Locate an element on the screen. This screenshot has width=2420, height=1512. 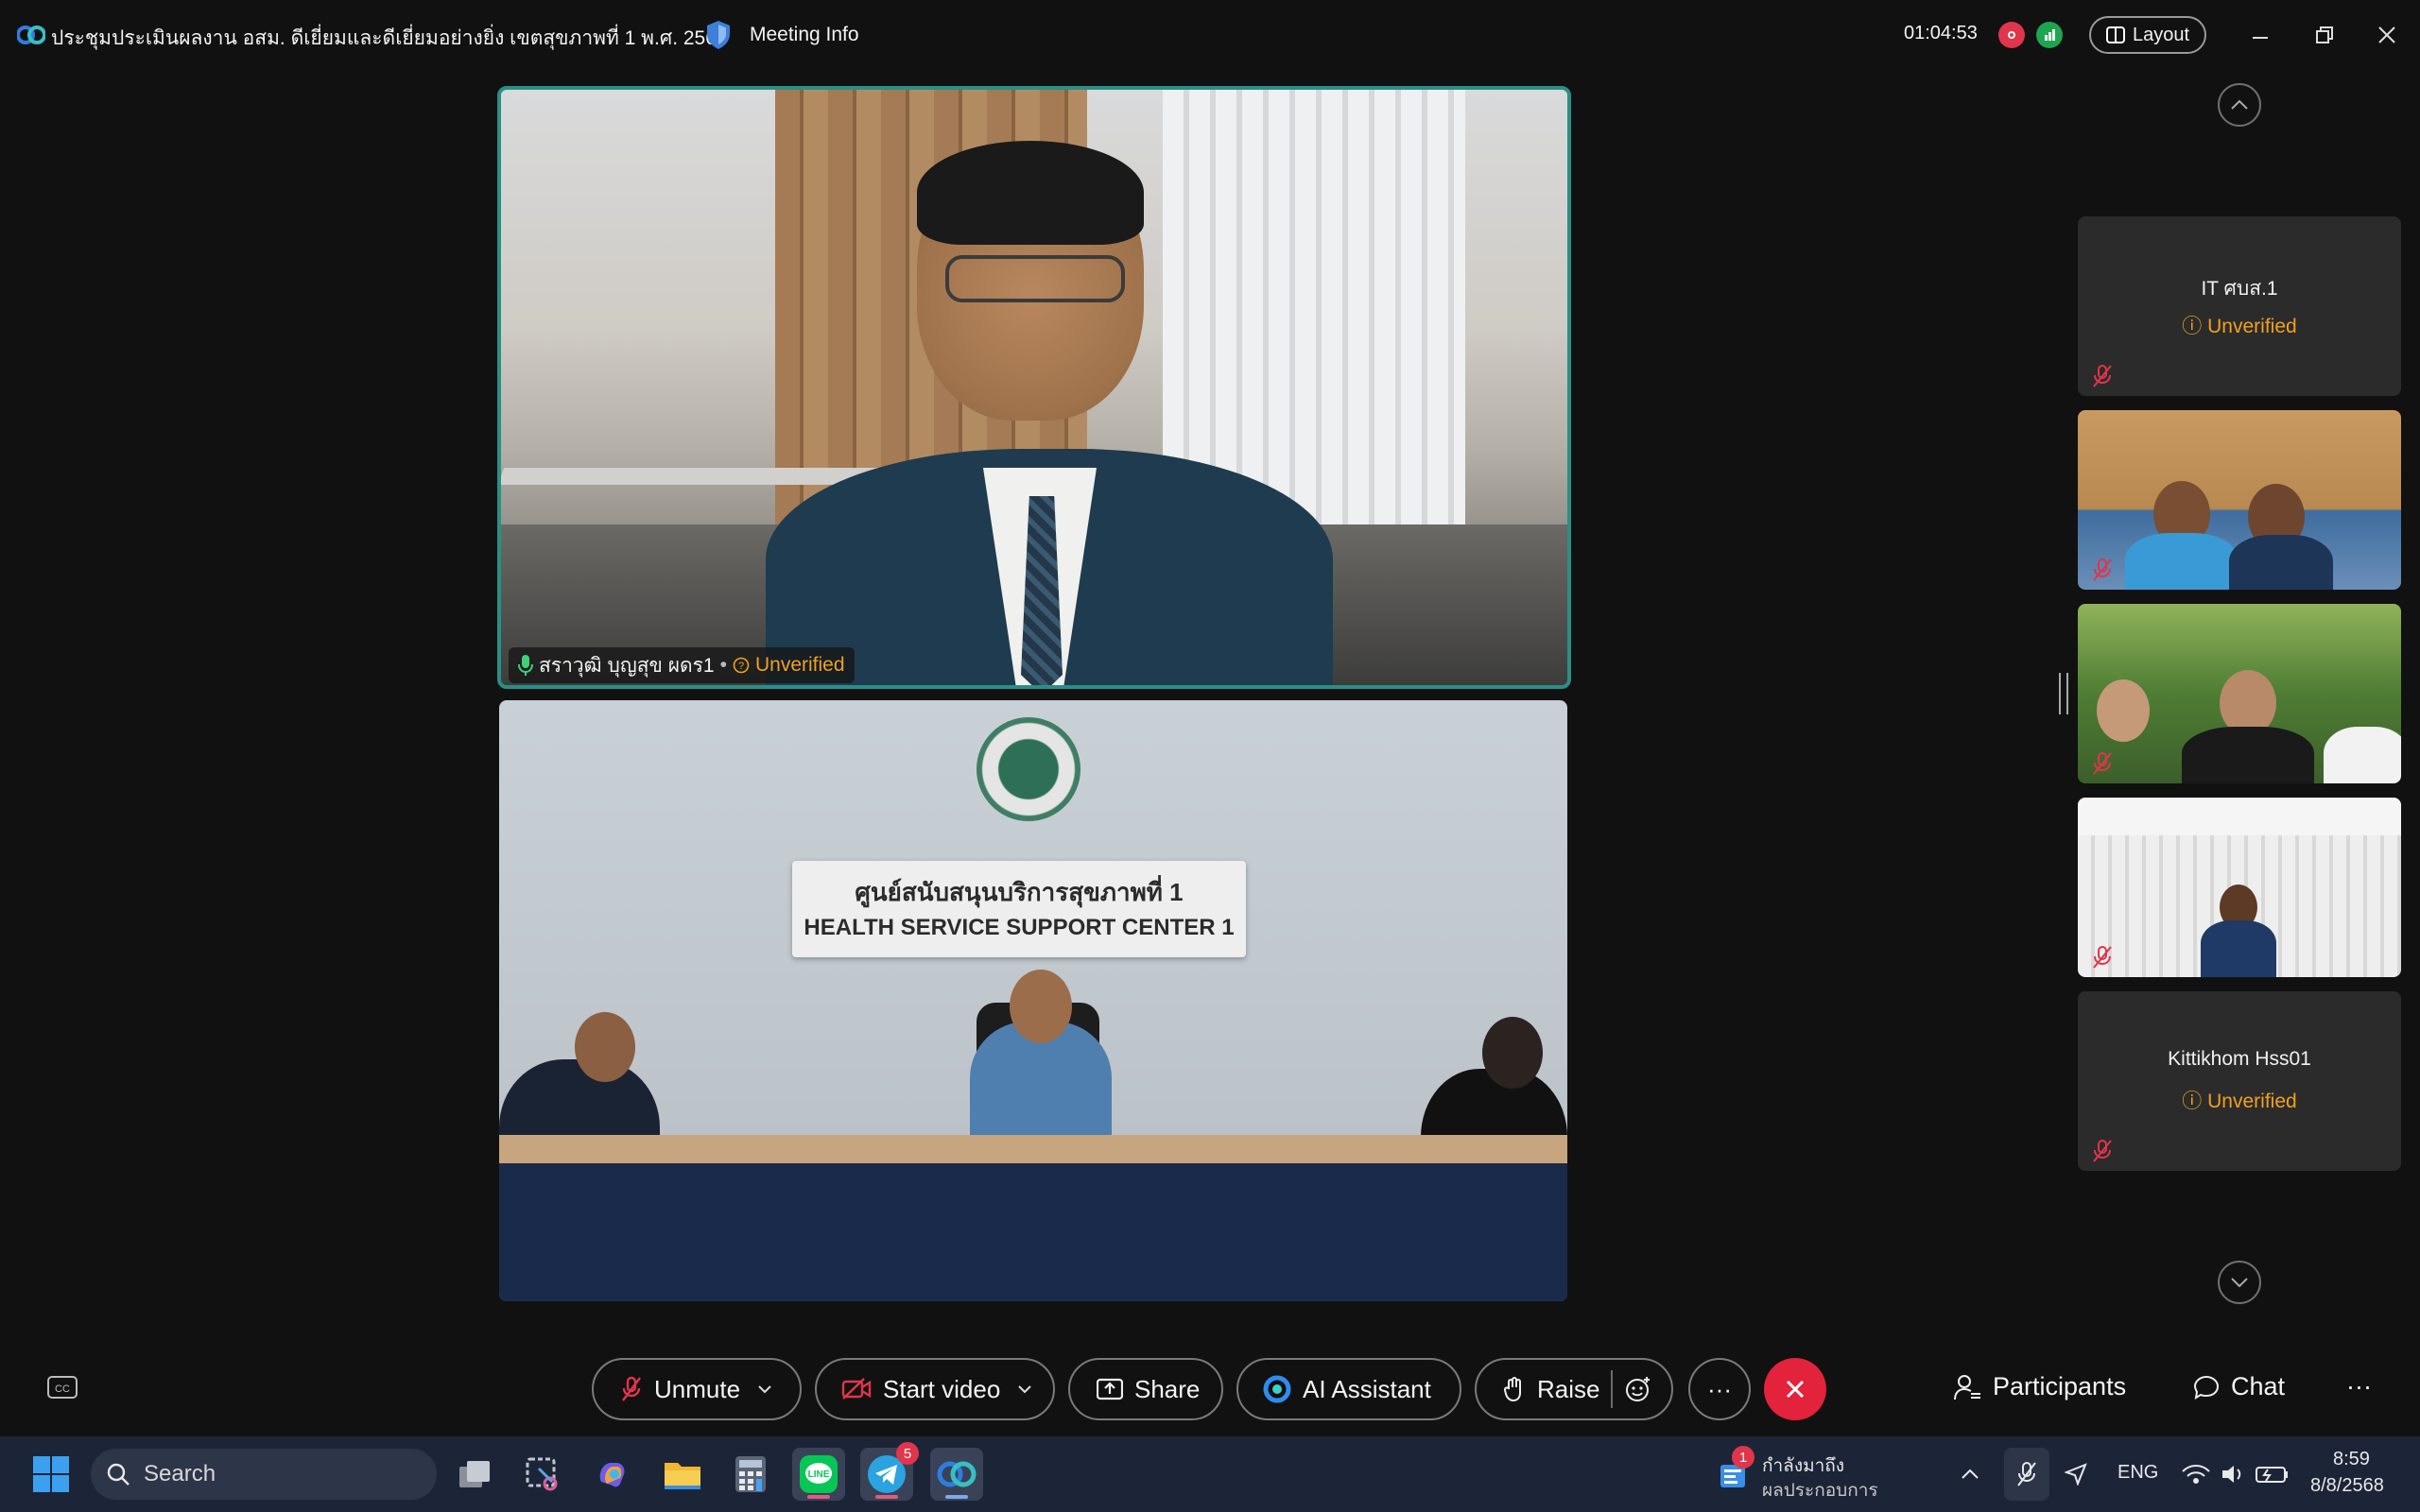
scroll-down-button is located at coordinates (2239, 1282).